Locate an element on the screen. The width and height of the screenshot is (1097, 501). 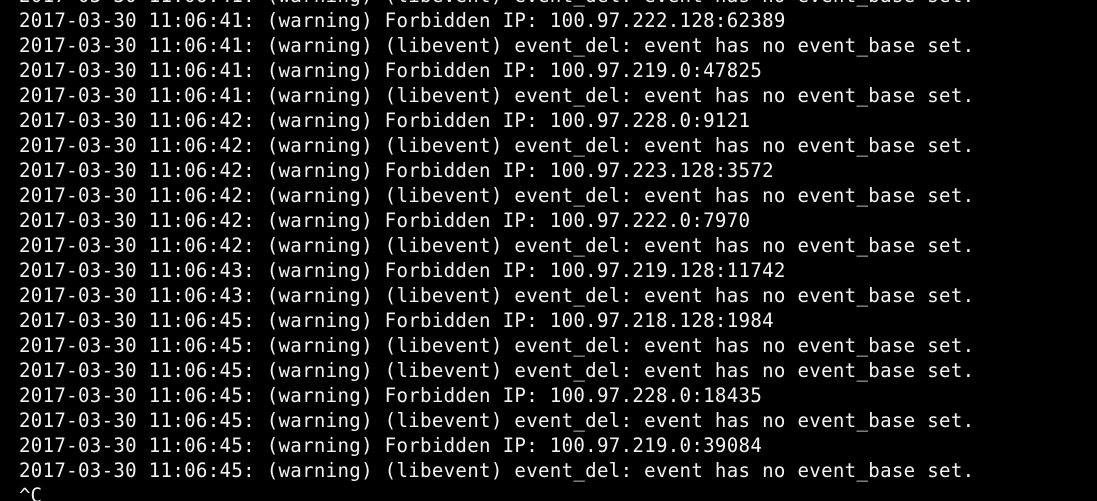
interrupt-line: ^C is located at coordinates (30, 492).